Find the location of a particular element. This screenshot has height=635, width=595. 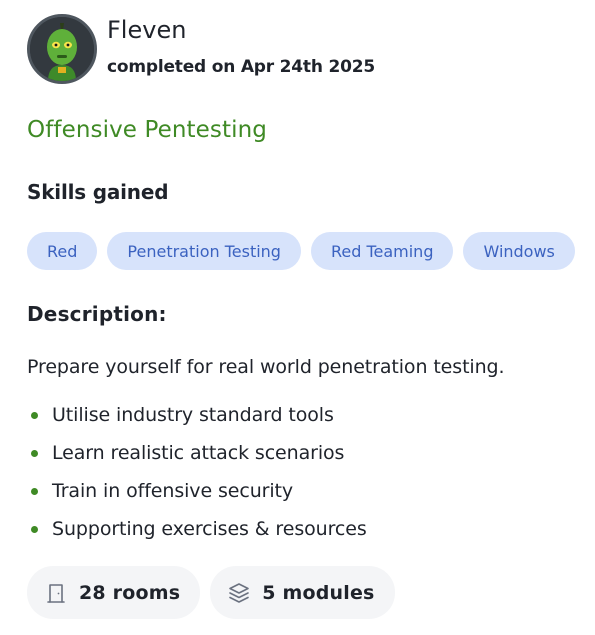

skill-tag-penetration-testing: Penetration Testing is located at coordinates (204, 251).